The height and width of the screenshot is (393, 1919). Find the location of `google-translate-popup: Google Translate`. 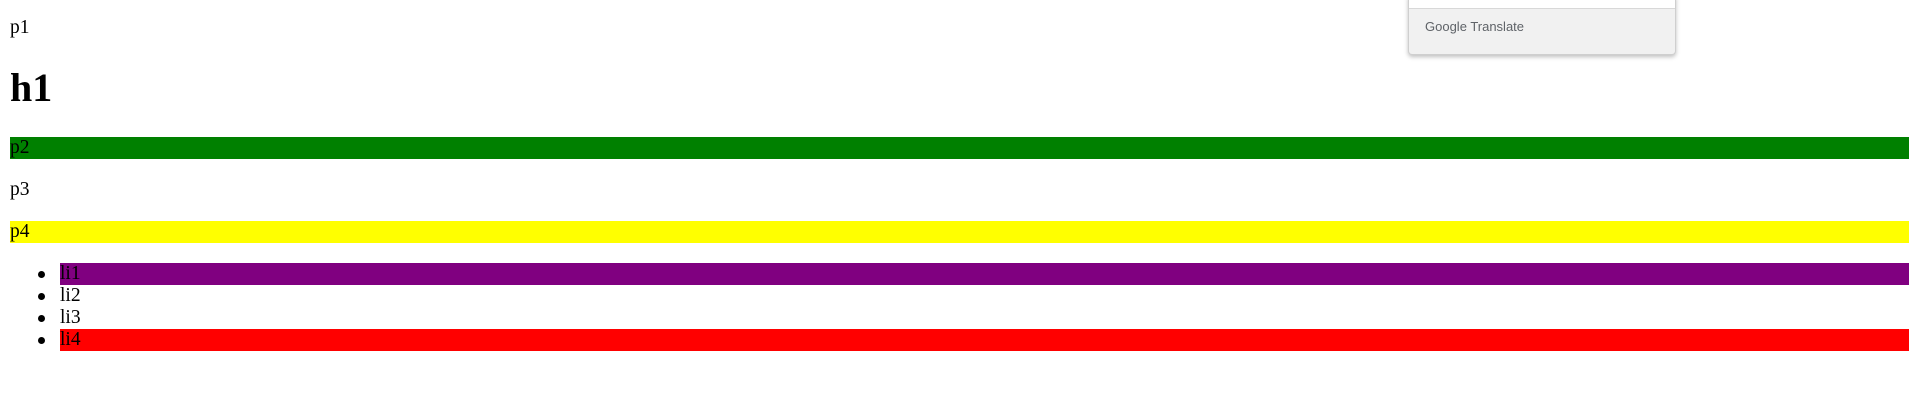

google-translate-popup: Google Translate is located at coordinates (1542, 27).